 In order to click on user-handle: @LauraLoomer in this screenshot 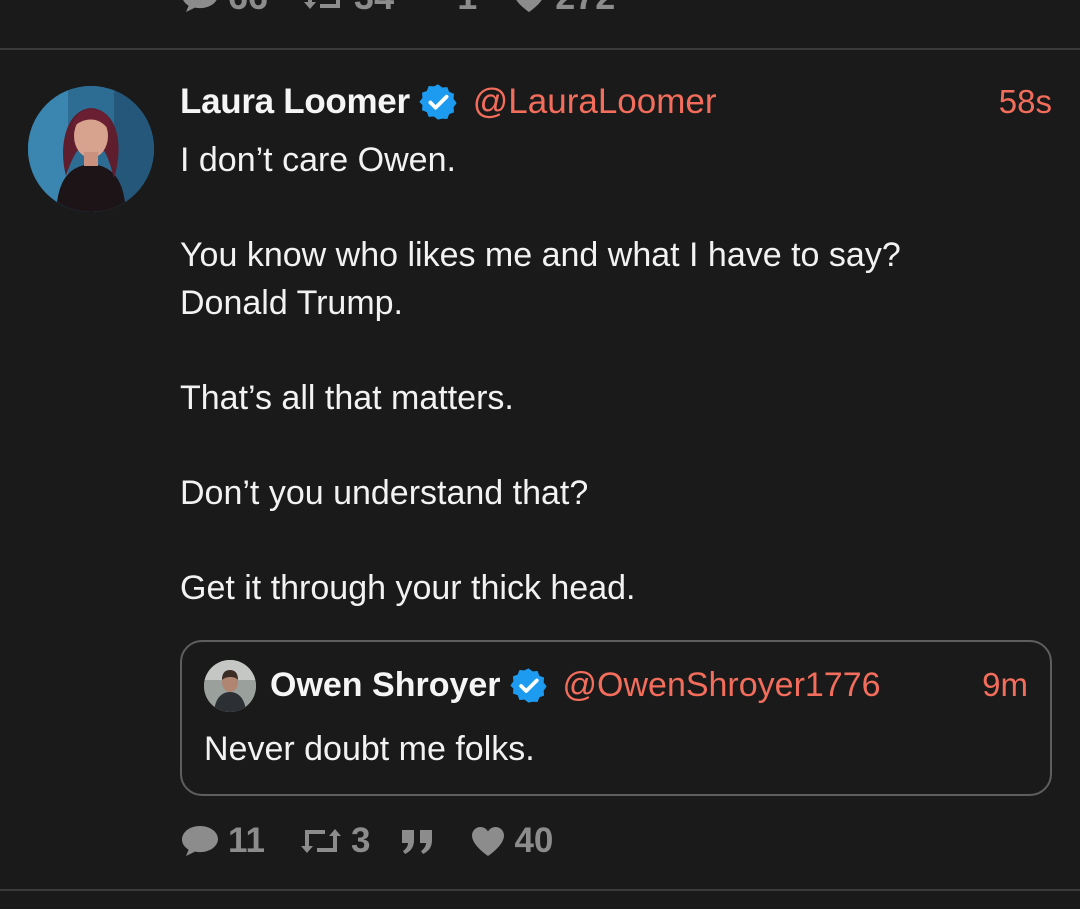, I will do `click(595, 102)`.